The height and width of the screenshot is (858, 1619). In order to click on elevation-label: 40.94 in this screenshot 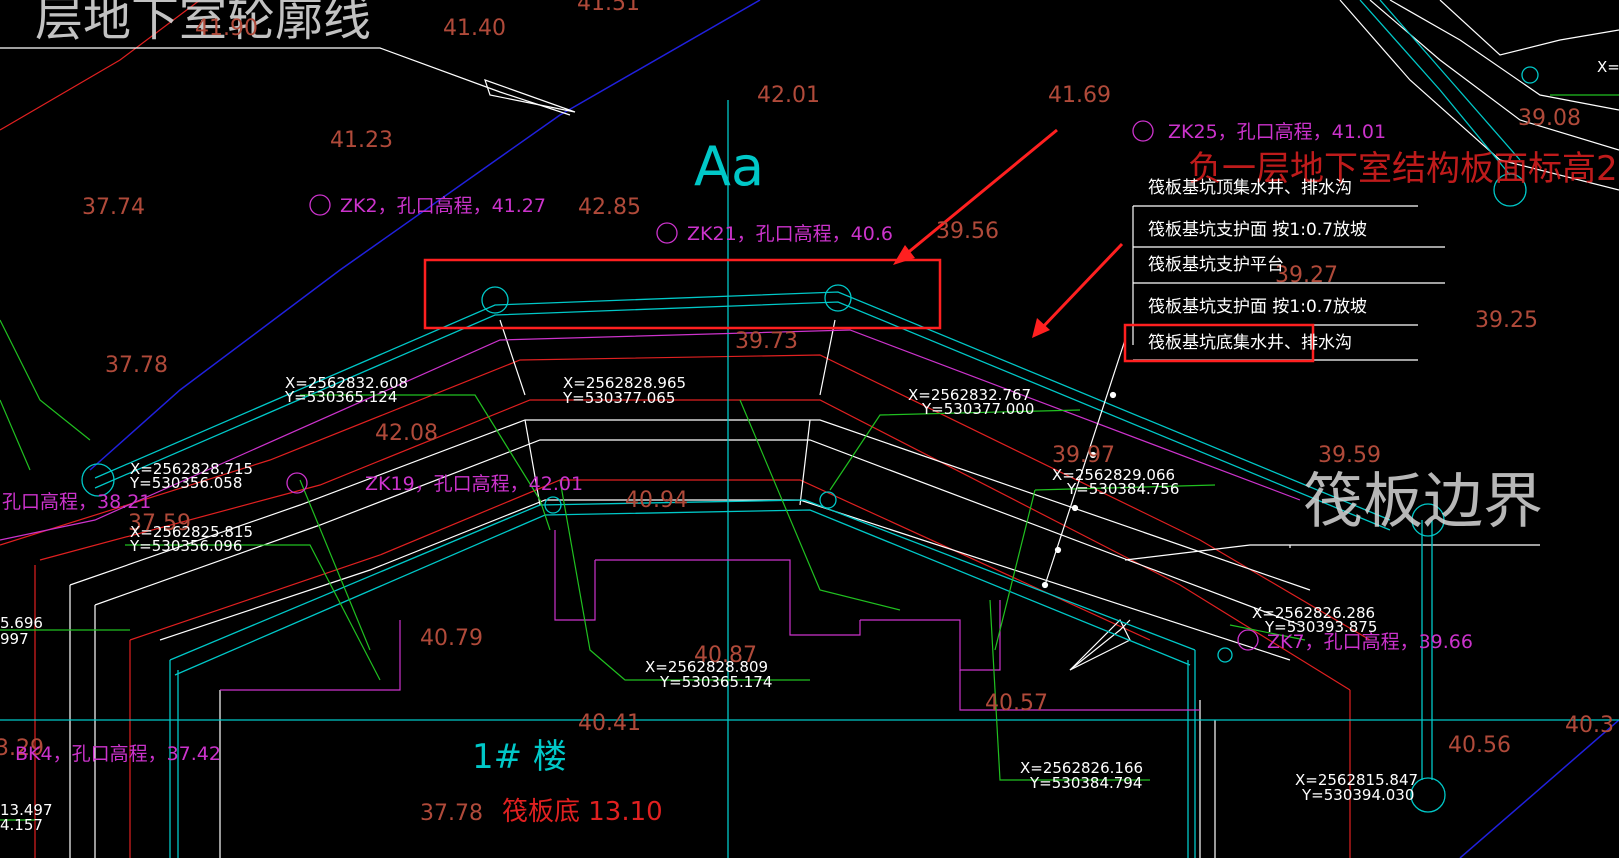, I will do `click(656, 500)`.